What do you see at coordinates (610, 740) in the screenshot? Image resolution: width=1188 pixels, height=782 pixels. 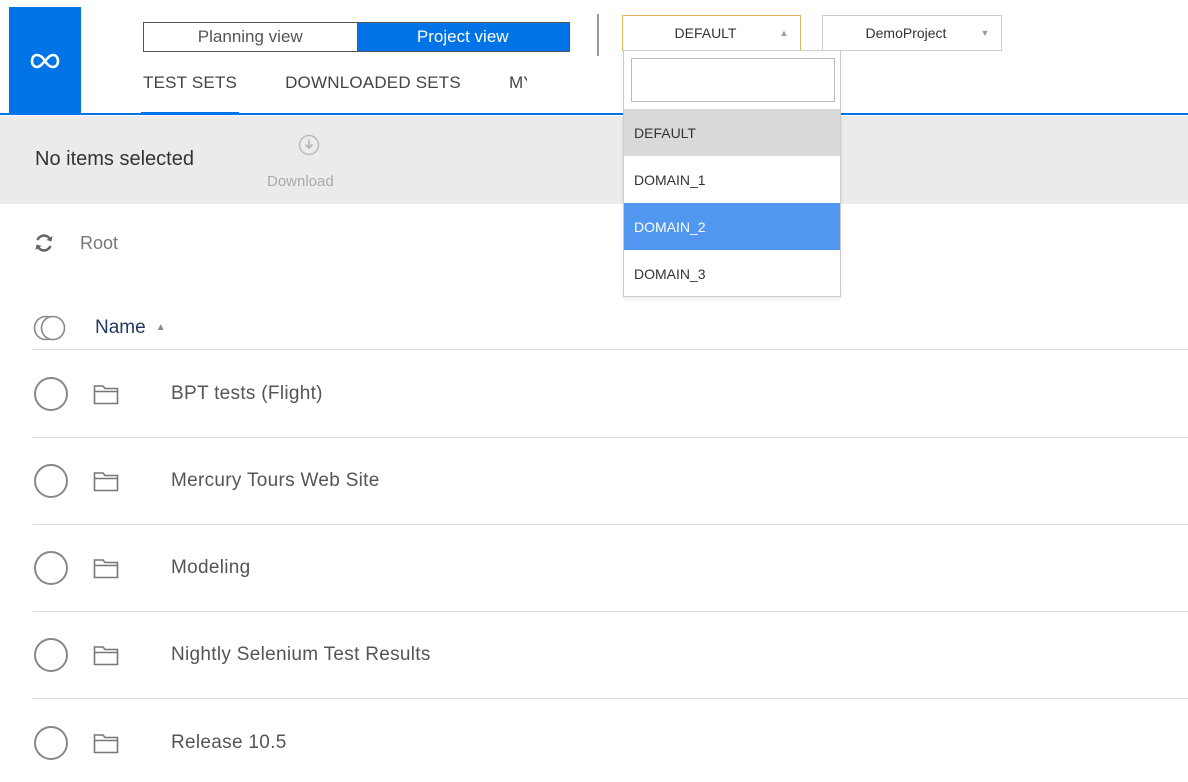 I see `list-item: Release 10.5` at bounding box center [610, 740].